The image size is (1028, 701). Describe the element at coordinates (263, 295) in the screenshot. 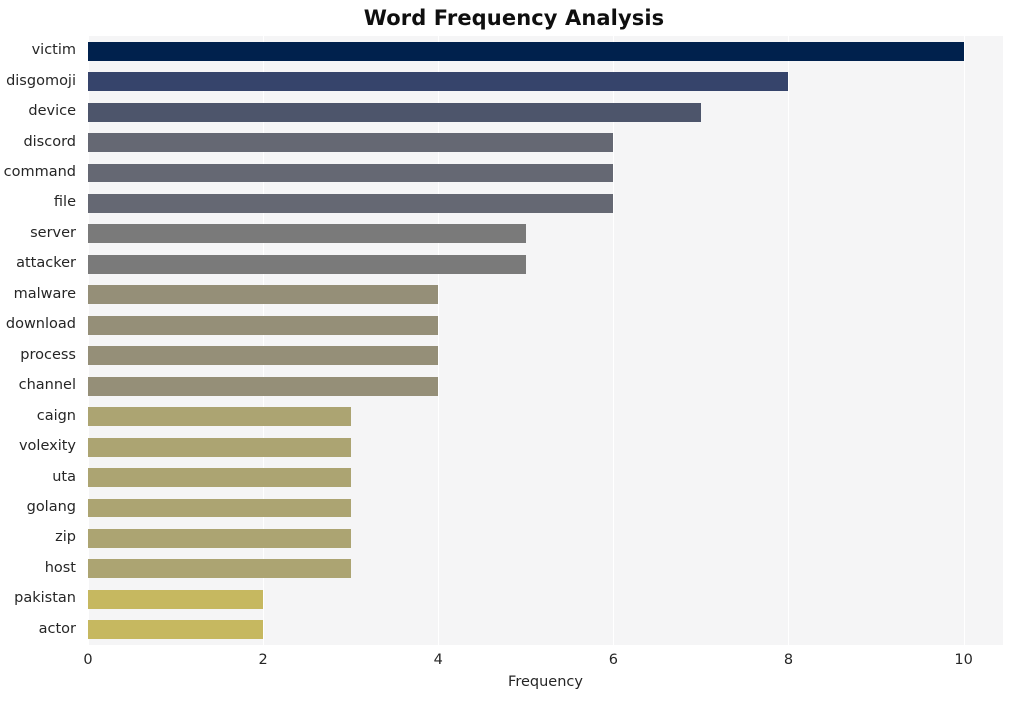

I see `bar-malware` at that location.